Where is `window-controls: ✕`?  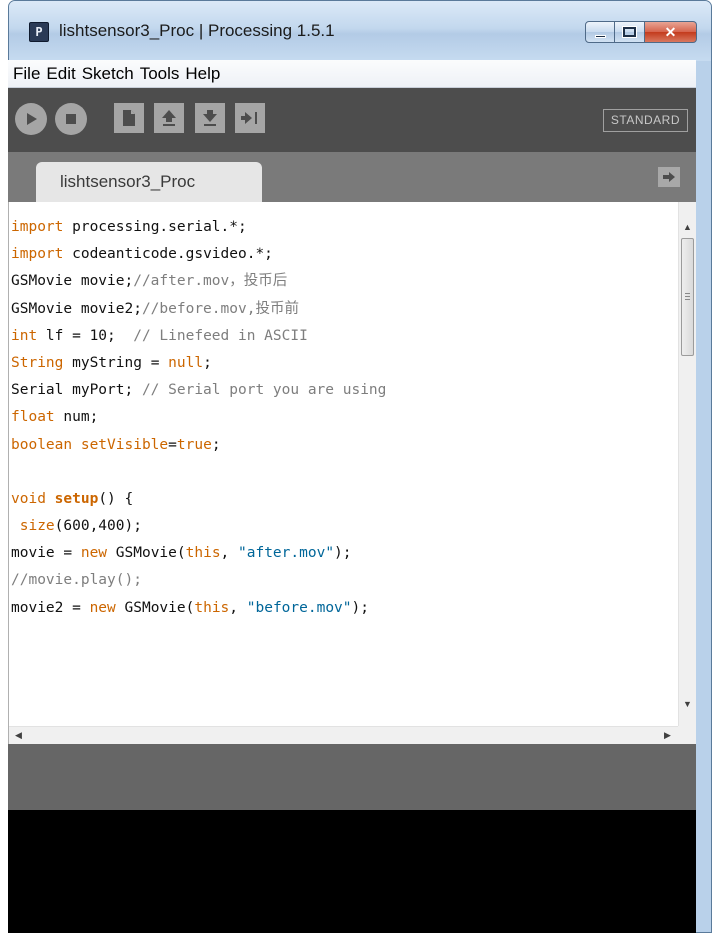
window-controls: ✕ is located at coordinates (641, 32).